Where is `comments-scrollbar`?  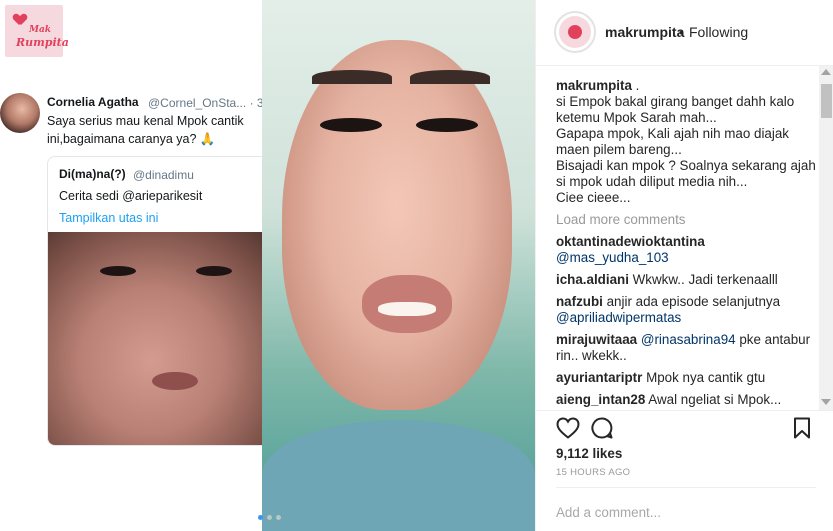 comments-scrollbar is located at coordinates (826, 238).